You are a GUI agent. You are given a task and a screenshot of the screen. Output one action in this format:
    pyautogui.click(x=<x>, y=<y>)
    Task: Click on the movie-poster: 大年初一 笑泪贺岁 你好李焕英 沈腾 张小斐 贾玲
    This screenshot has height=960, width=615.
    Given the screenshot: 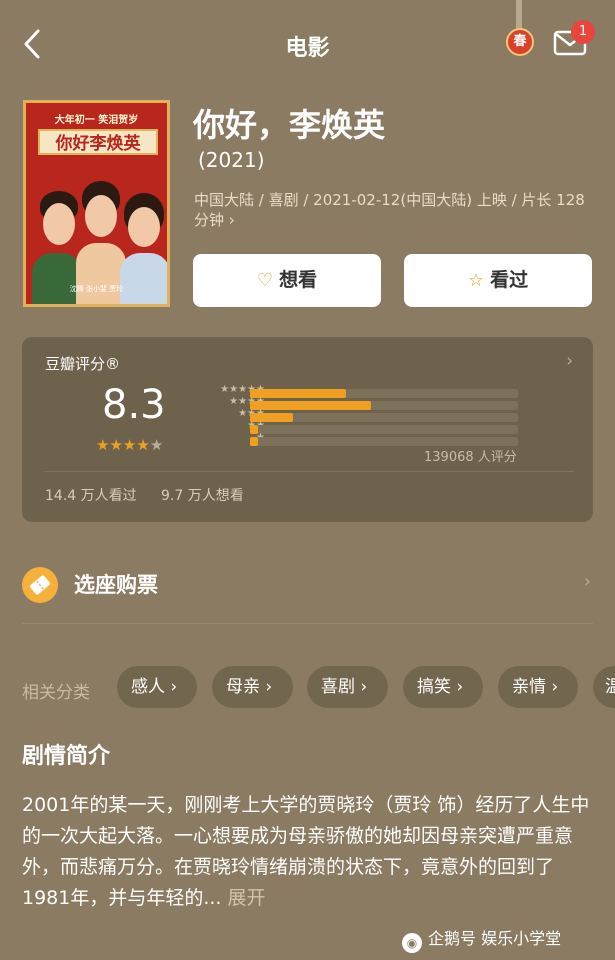 What is the action you would take?
    pyautogui.click(x=96, y=203)
    